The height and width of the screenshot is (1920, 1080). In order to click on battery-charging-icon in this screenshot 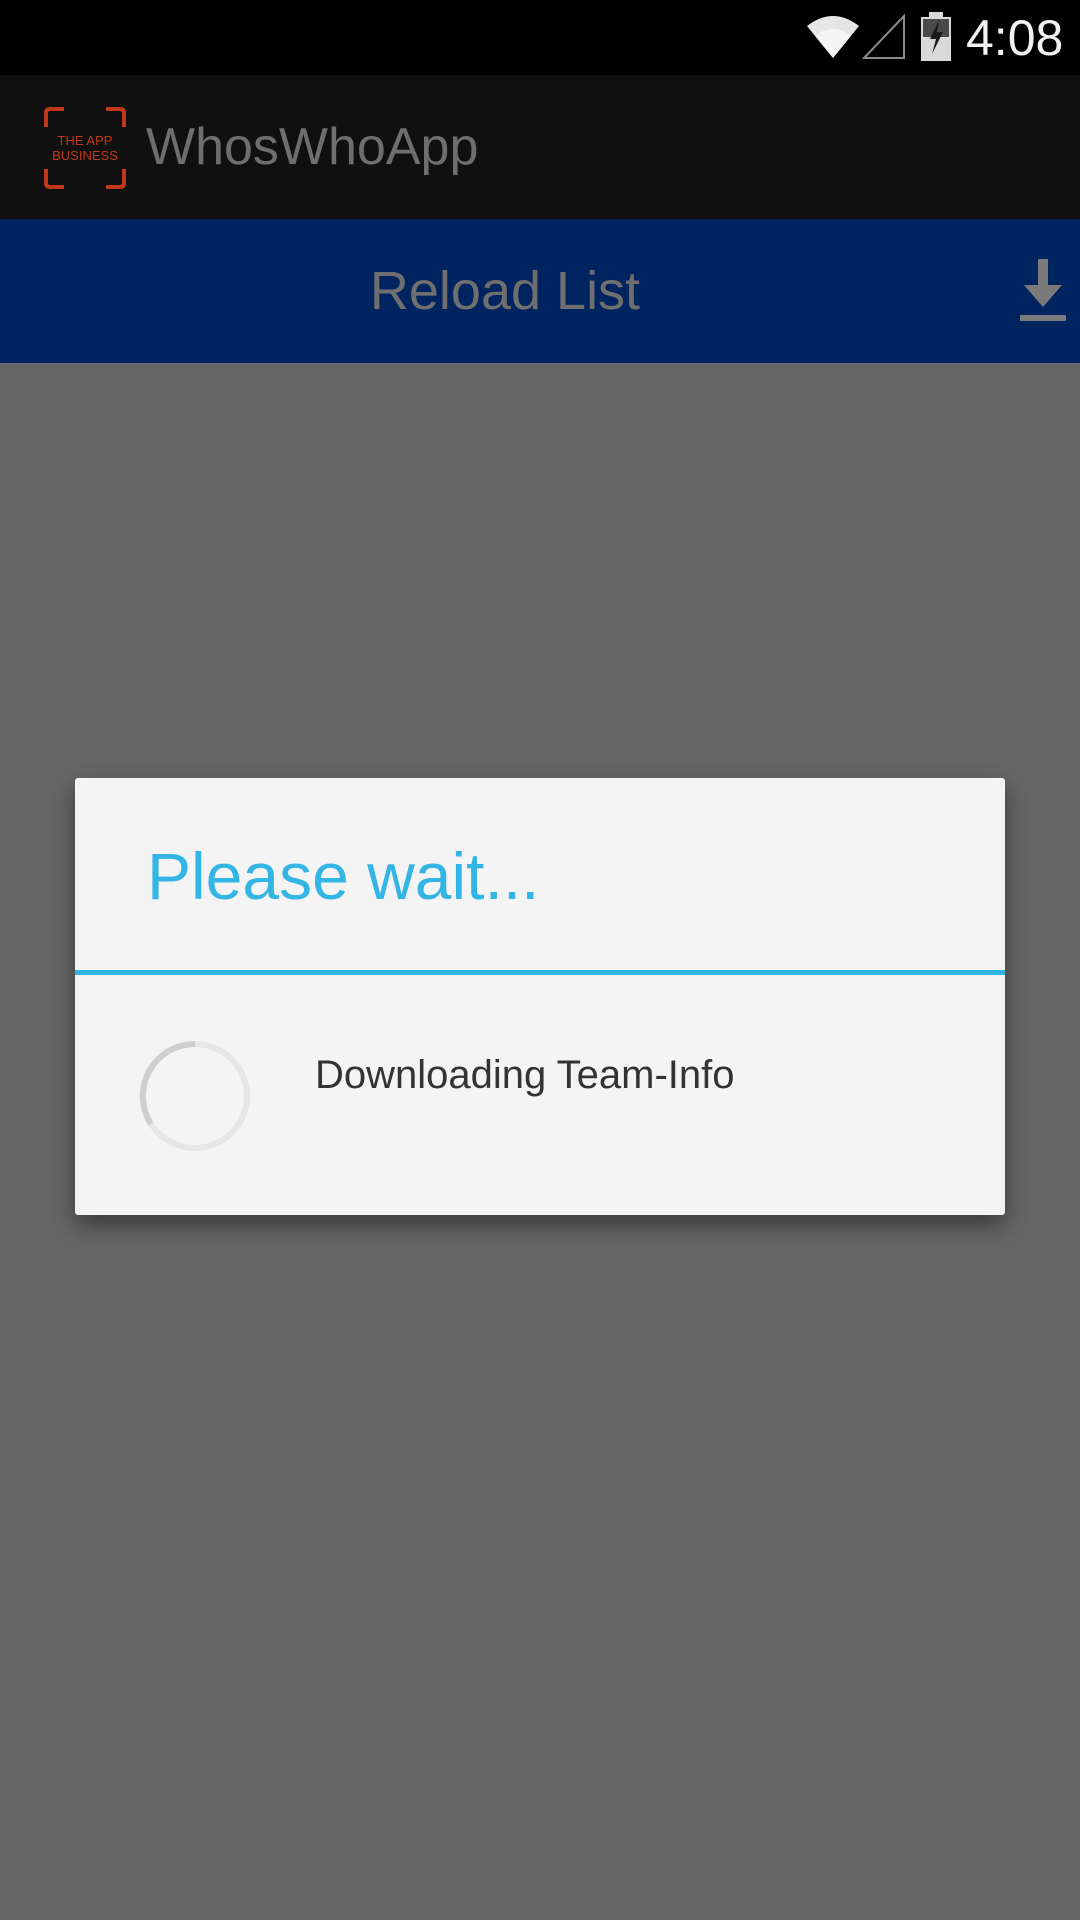, I will do `click(936, 39)`.